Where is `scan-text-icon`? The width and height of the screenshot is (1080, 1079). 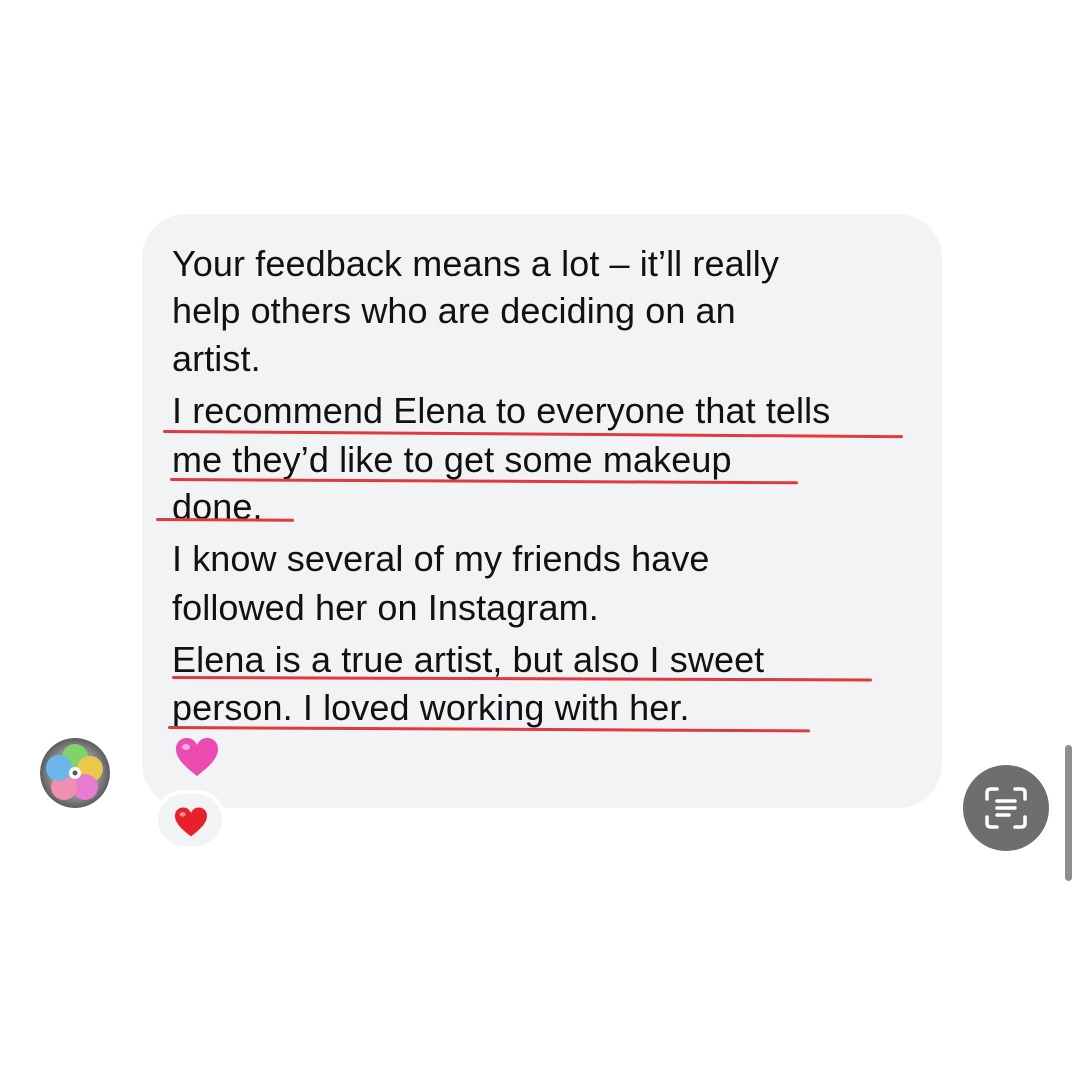 scan-text-icon is located at coordinates (1006, 808).